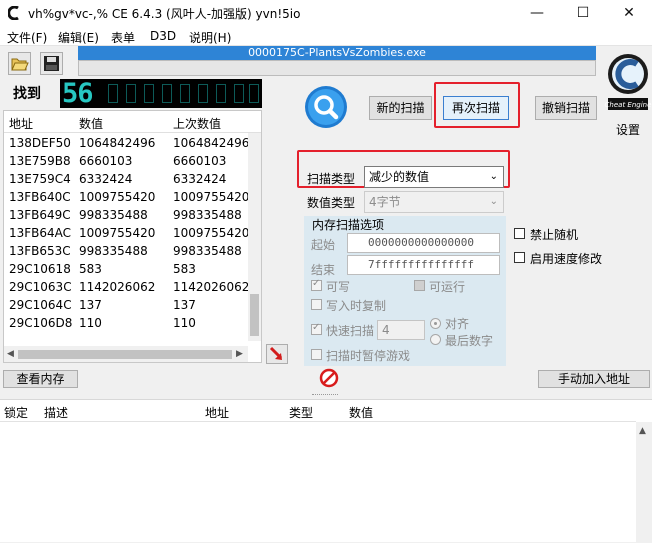 This screenshot has width=652, height=543. I want to click on table-row: 29C106D8 110 110, so click(126, 324).